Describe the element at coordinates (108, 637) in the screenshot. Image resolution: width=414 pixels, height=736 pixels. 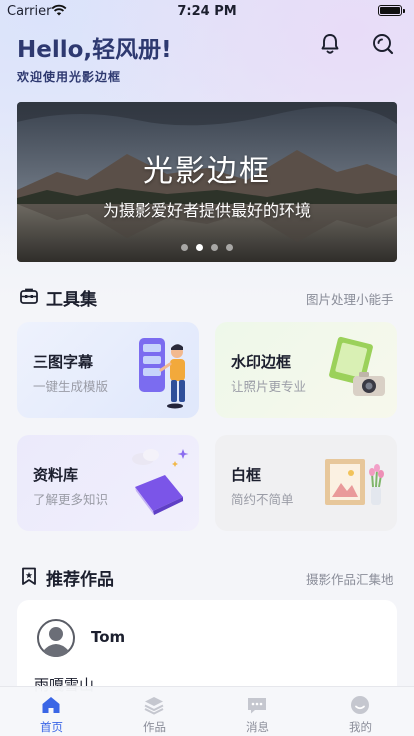
I see `work-author-name: Tom` at that location.